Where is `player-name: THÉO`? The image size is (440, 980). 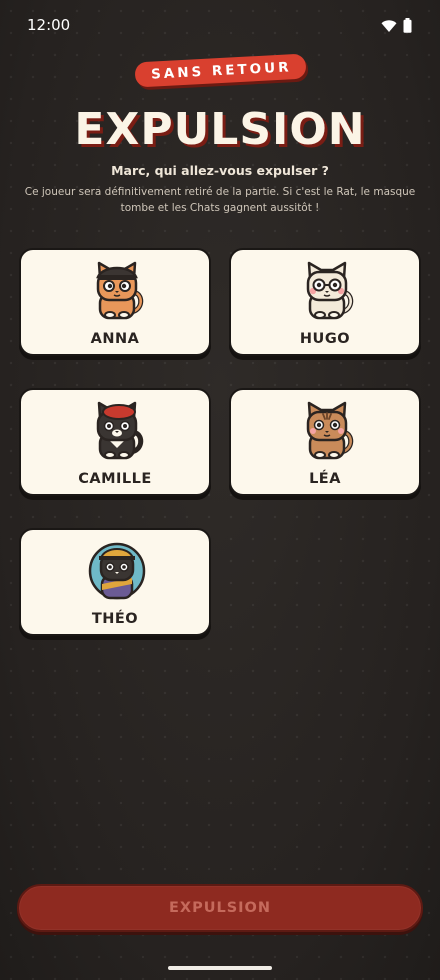
player-name: THÉO is located at coordinates (115, 619).